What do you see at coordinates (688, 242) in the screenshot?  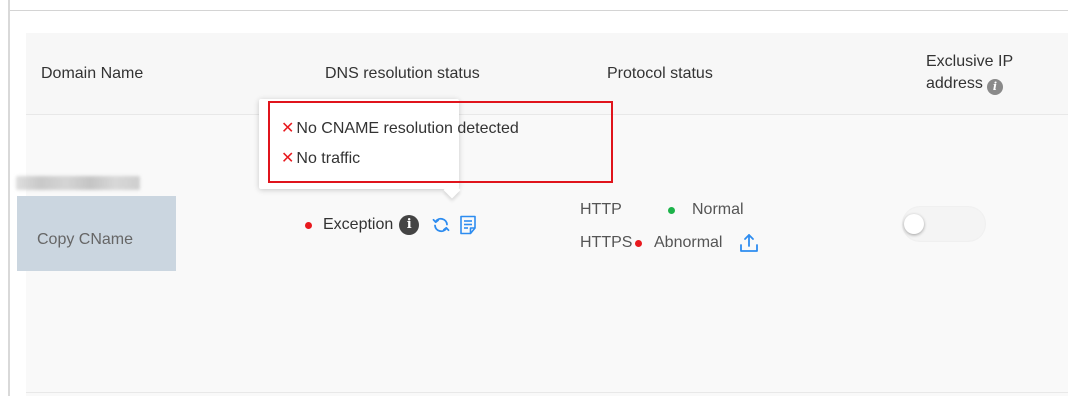 I see `protocol-status-text: Abnormal` at bounding box center [688, 242].